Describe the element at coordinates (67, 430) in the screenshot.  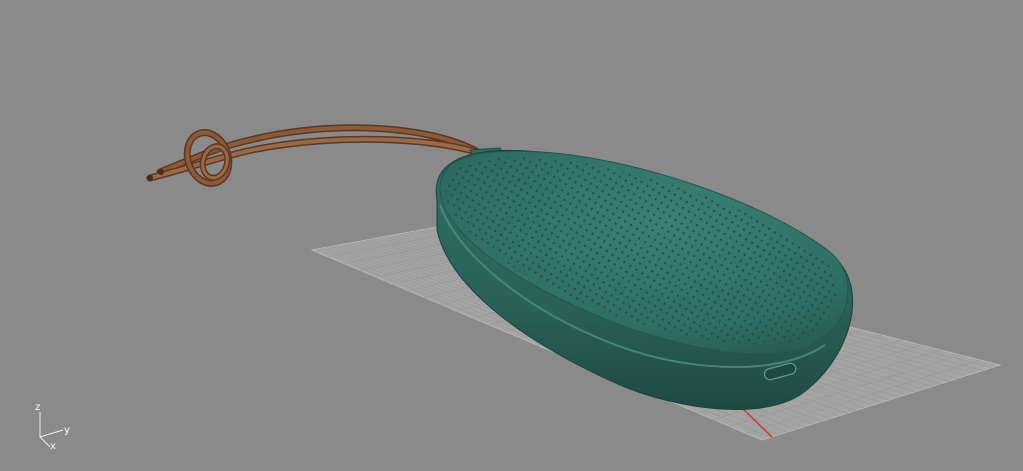
I see `axis-label-y: y` at that location.